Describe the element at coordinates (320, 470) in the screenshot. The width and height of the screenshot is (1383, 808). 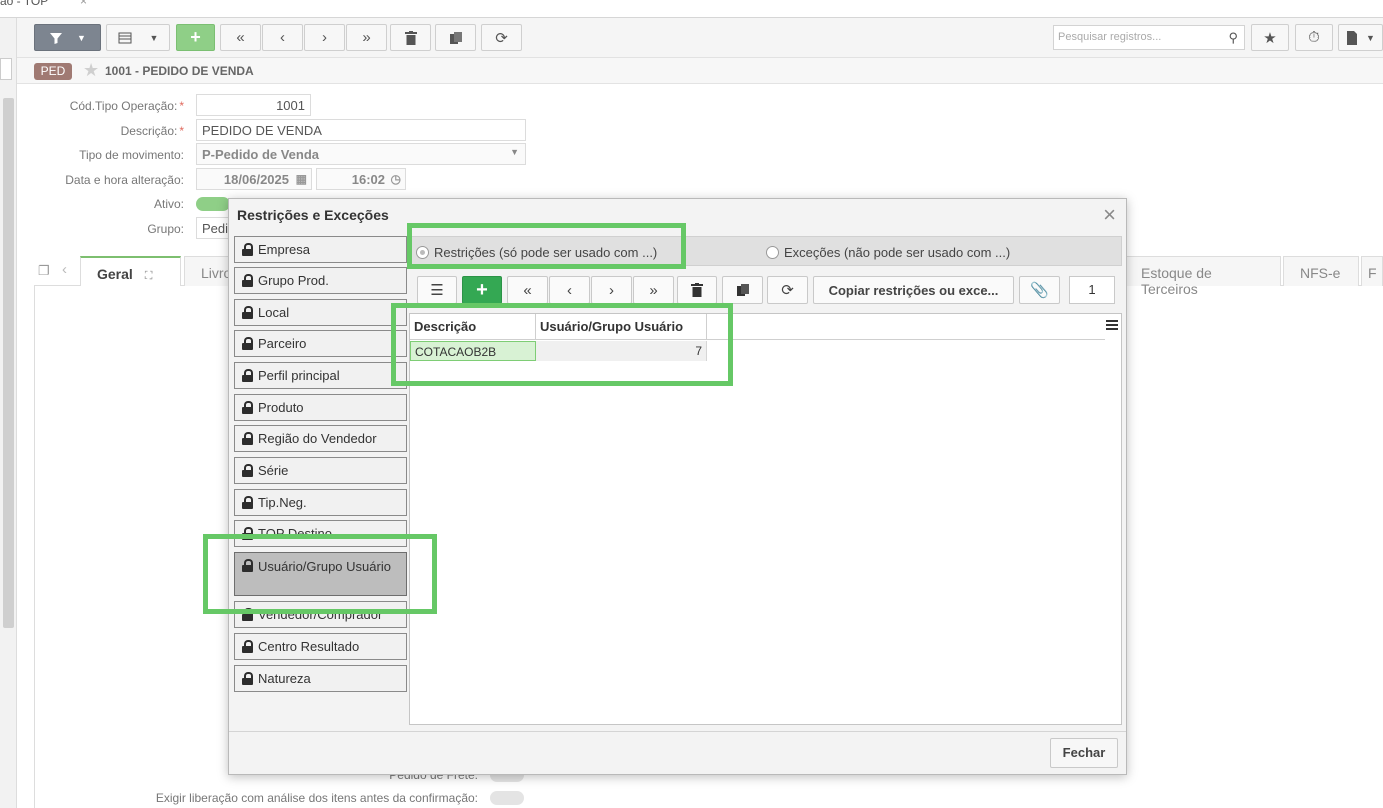
I see `side-item-serie: Série` at that location.